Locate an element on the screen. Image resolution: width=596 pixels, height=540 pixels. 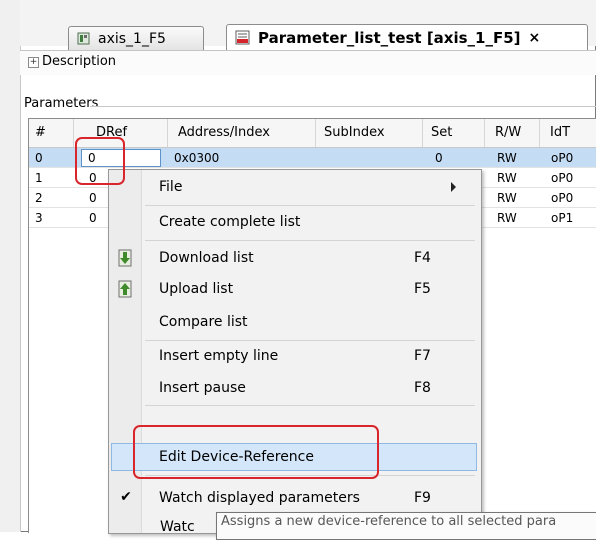
left-panel-strip is located at coordinates (10, 266).